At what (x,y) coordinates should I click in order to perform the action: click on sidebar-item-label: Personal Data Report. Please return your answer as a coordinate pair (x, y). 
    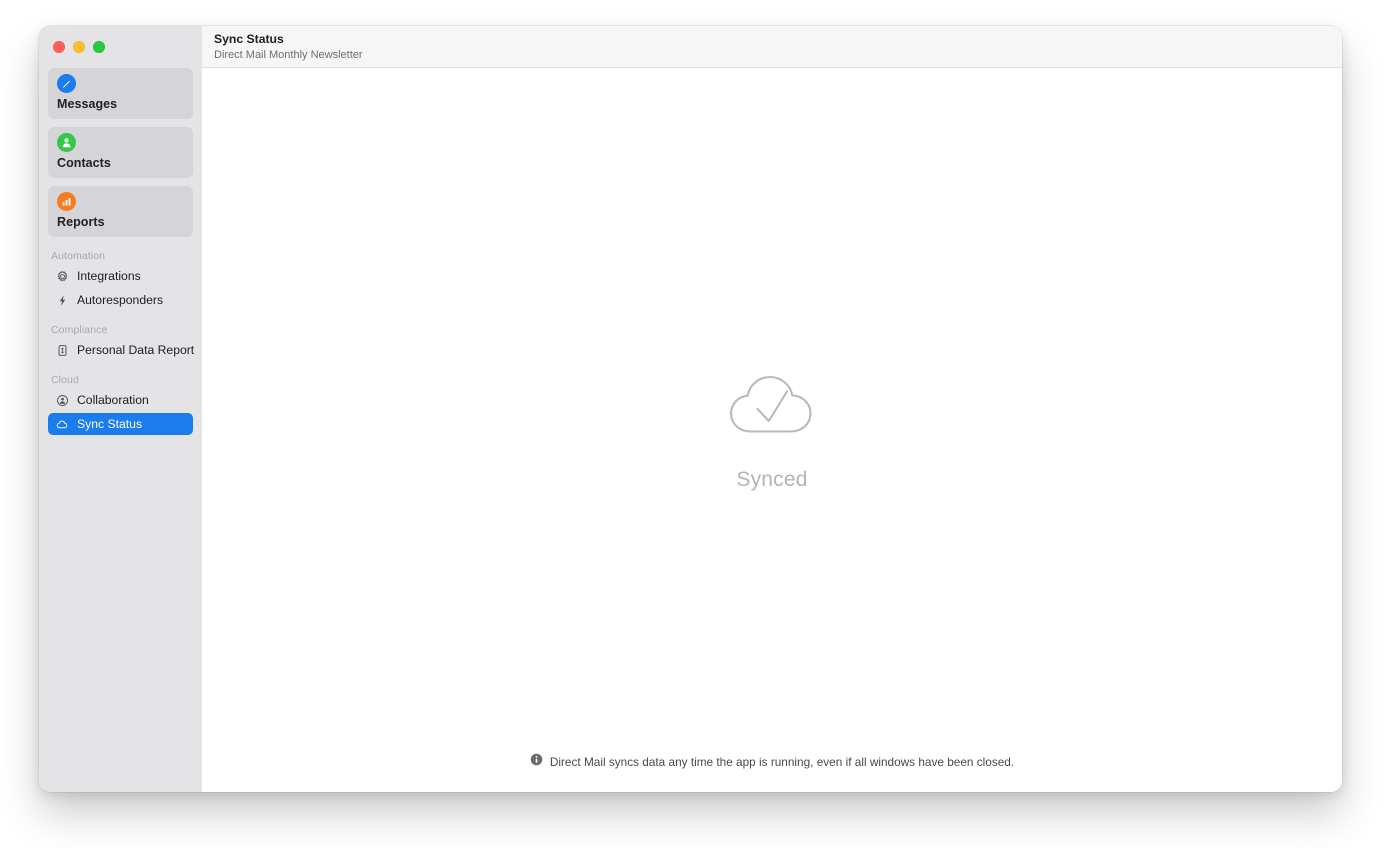
    Looking at the image, I should click on (136, 350).